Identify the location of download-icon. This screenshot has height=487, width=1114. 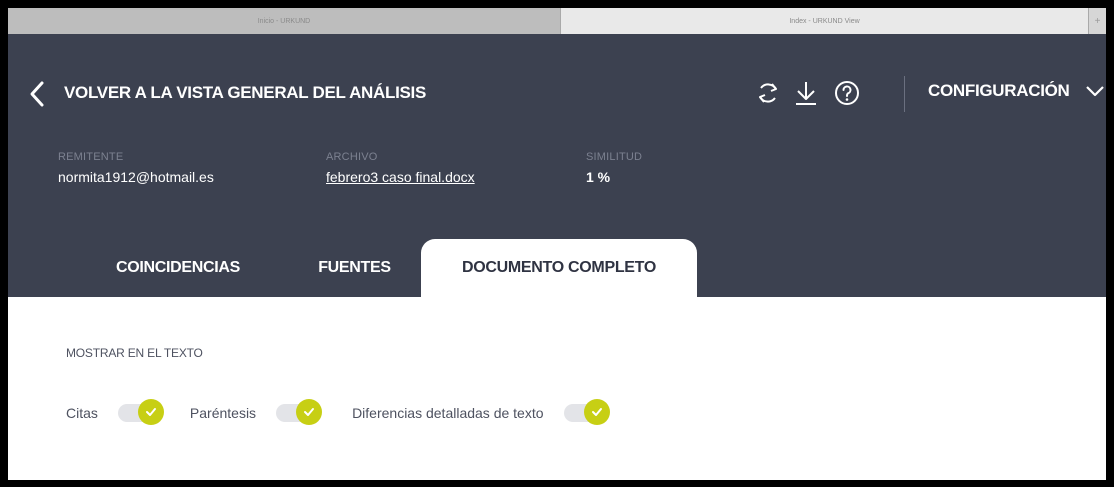
(806, 93).